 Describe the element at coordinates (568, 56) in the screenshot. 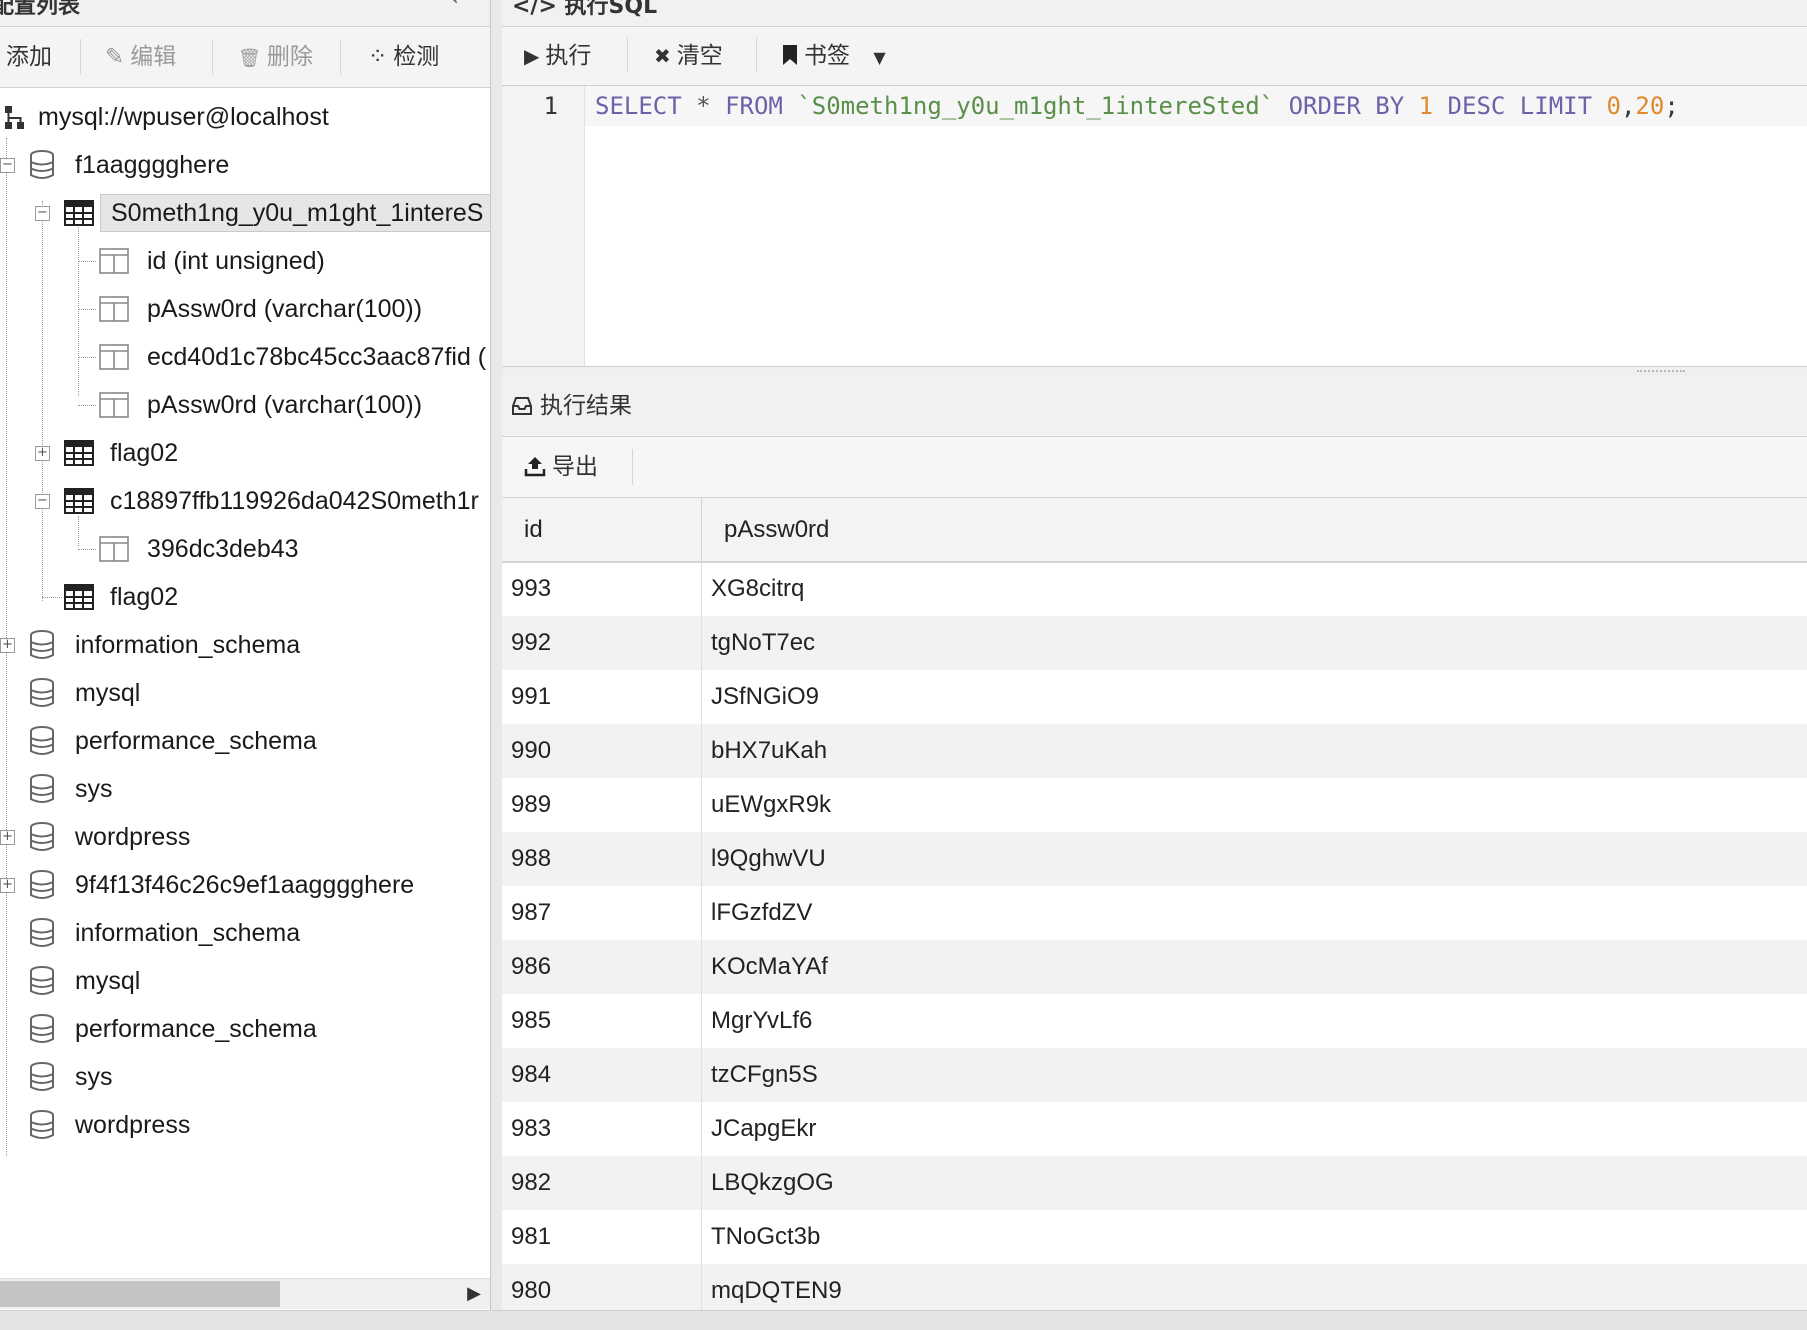

I see `execute-label: 执行` at that location.